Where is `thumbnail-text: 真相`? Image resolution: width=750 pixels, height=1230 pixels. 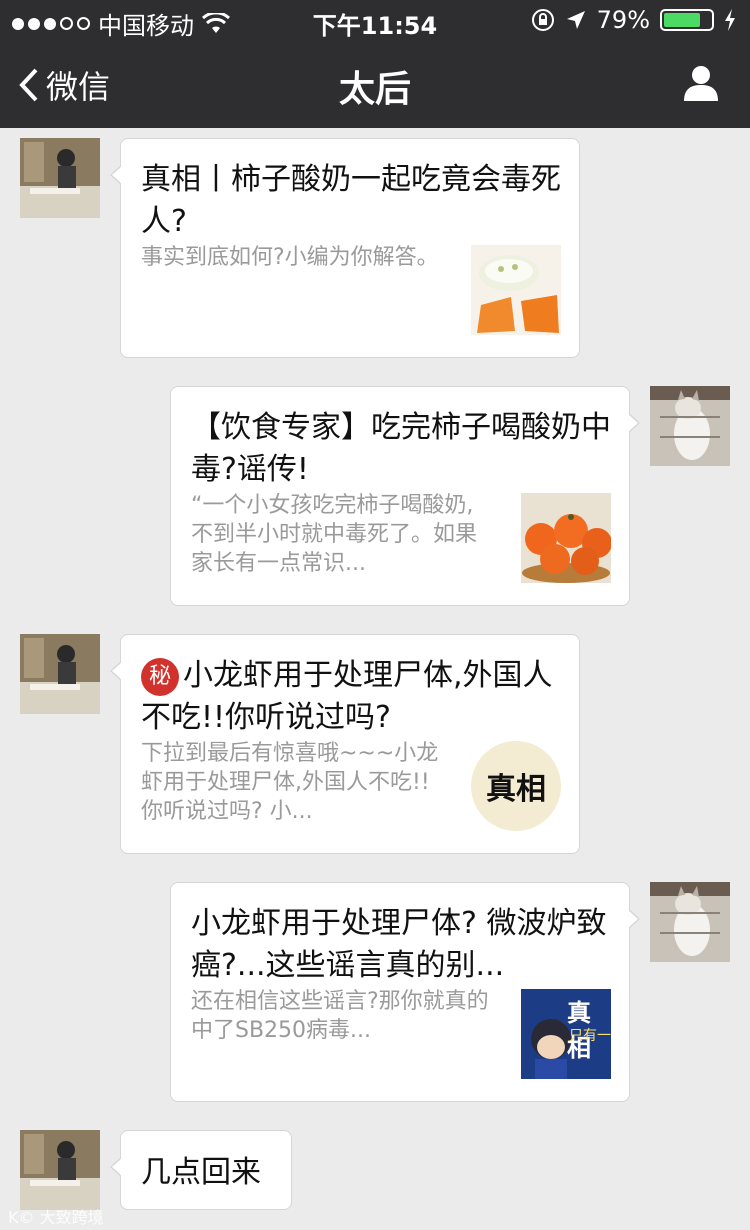
thumbnail-text: 真相 is located at coordinates (516, 789).